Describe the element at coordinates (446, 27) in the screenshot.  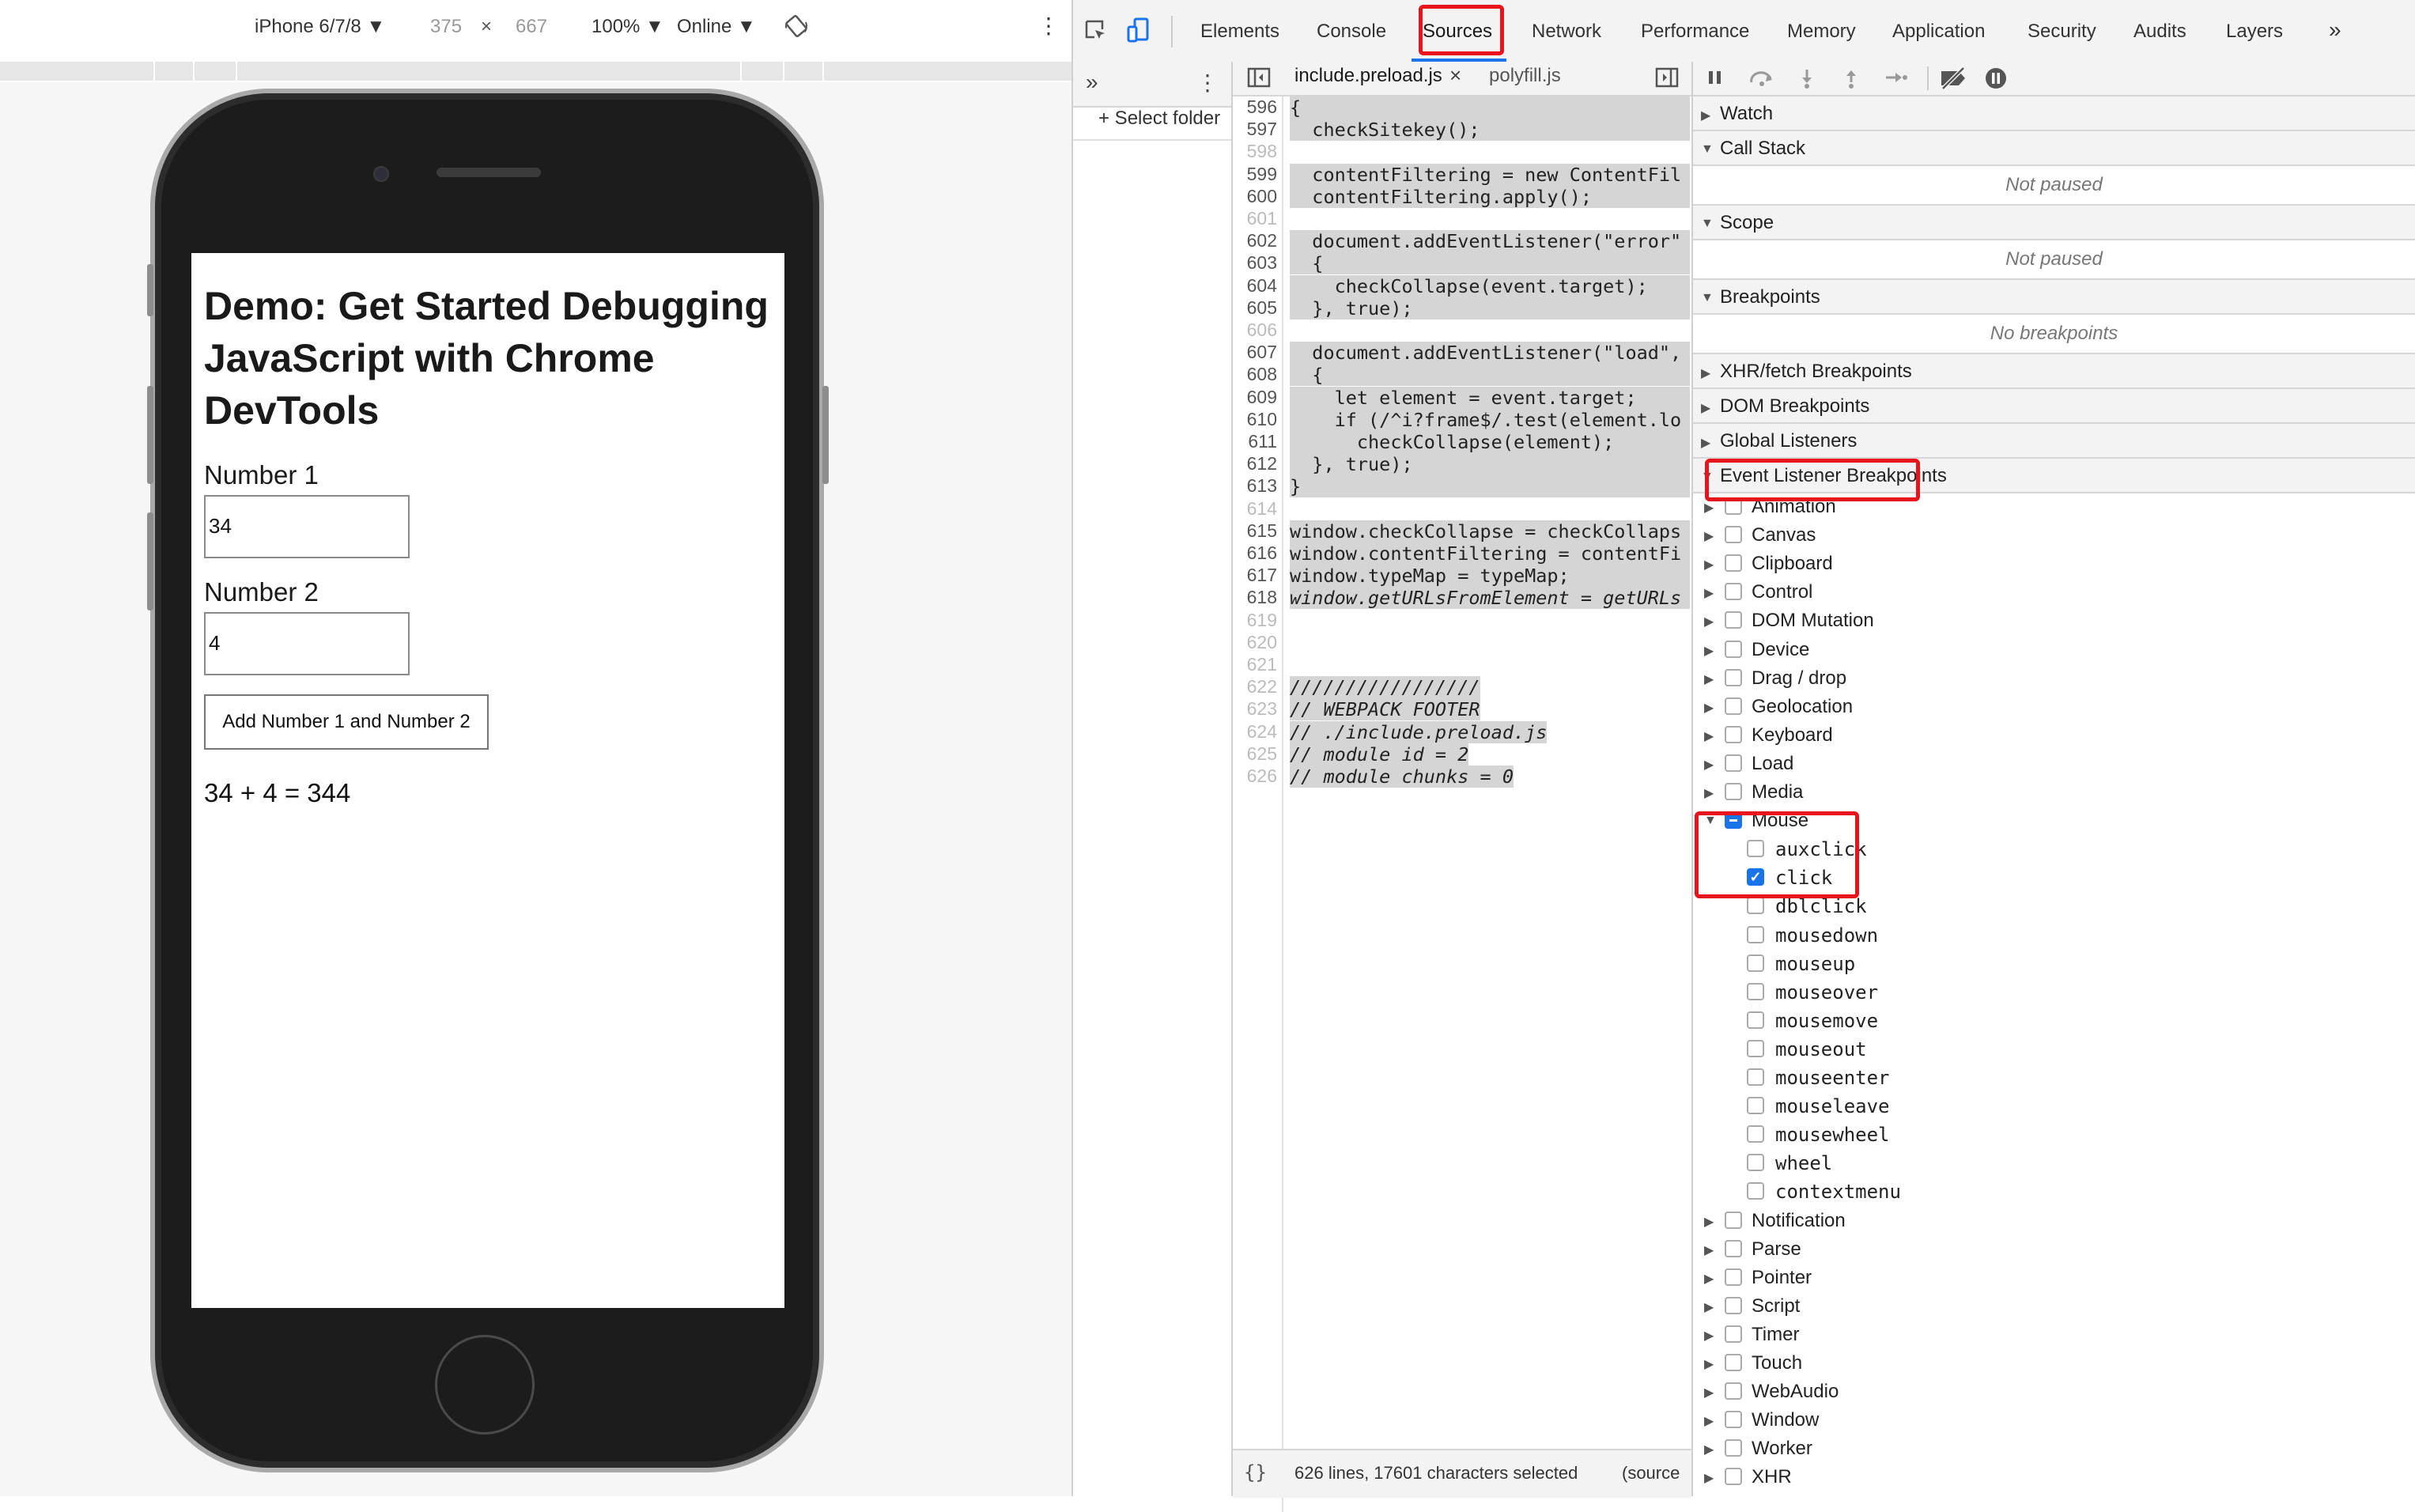
I see `device-width-field: 375` at that location.